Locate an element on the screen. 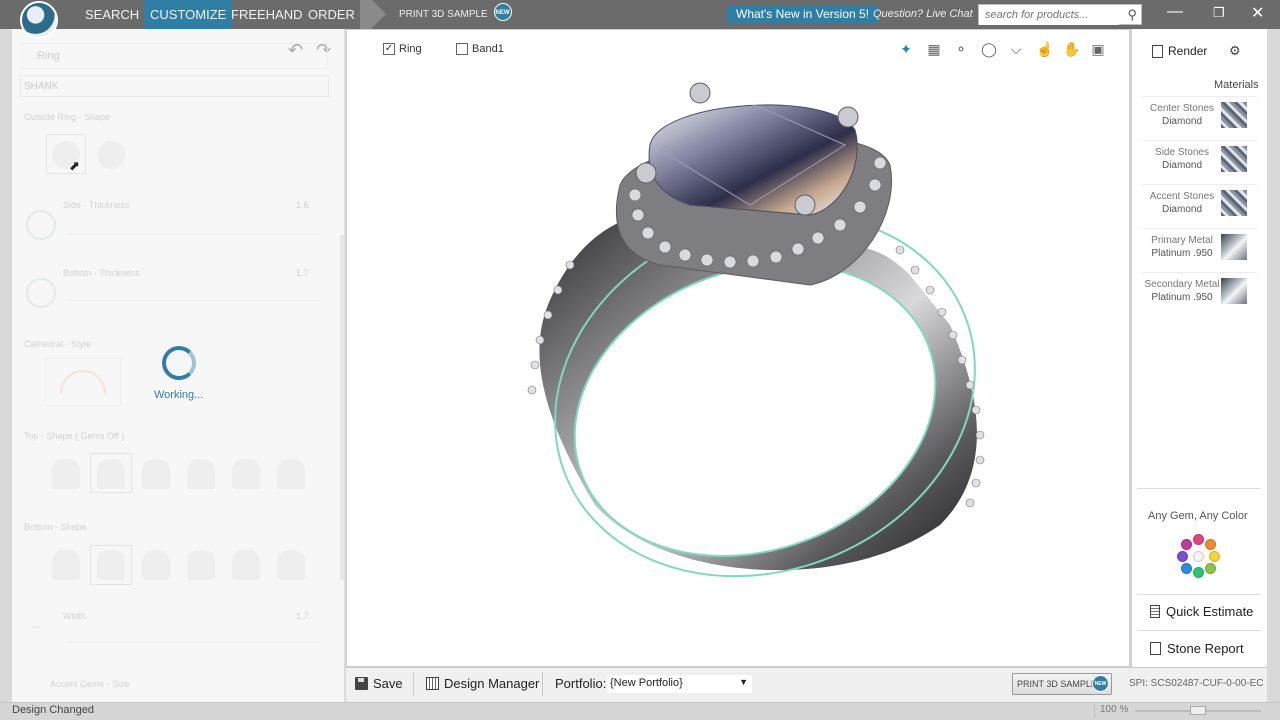 The width and height of the screenshot is (1280, 720). material-value: Platinum .950 is located at coordinates (1182, 297).